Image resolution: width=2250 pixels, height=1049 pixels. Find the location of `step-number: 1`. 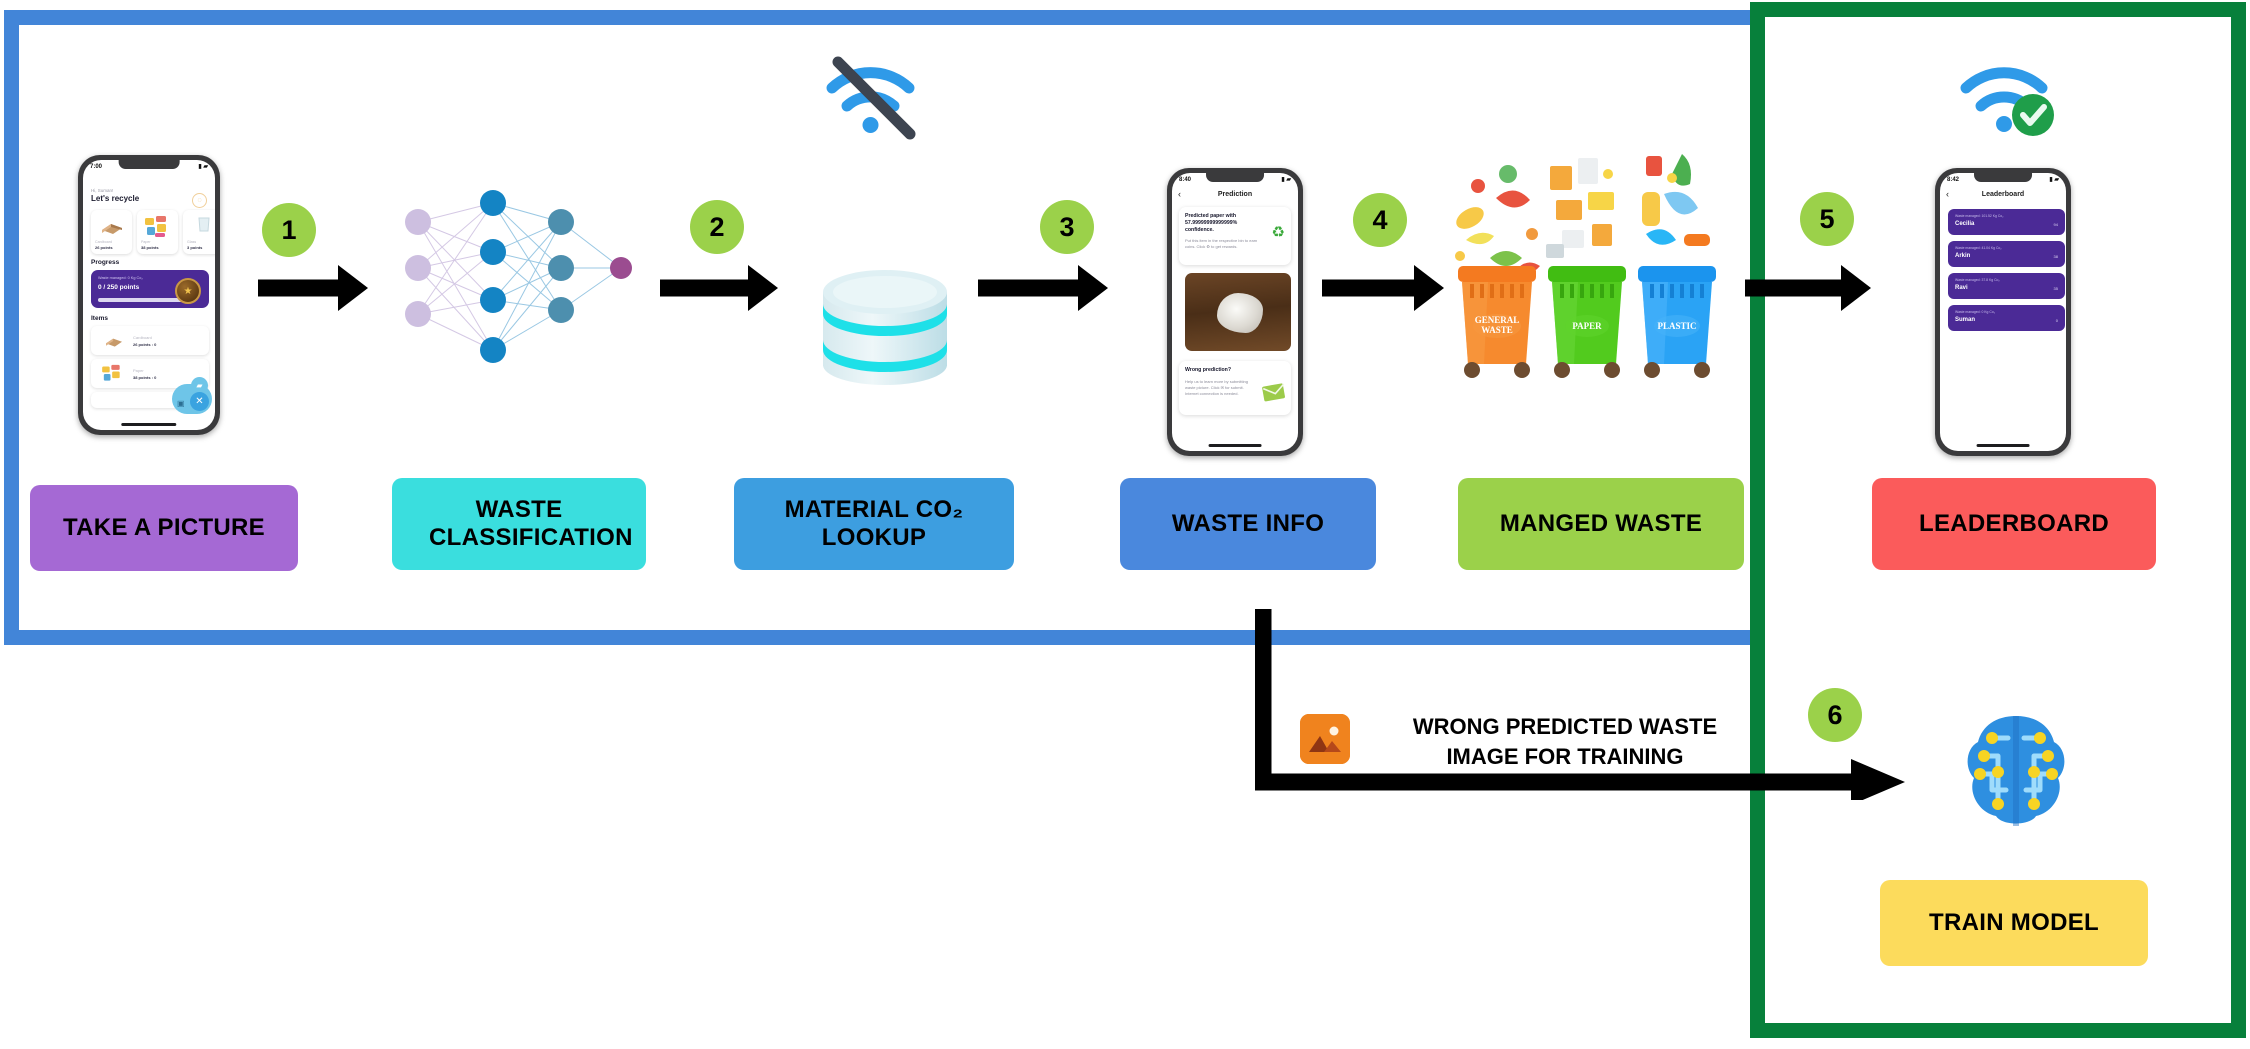

step-number: 1 is located at coordinates (289, 229).